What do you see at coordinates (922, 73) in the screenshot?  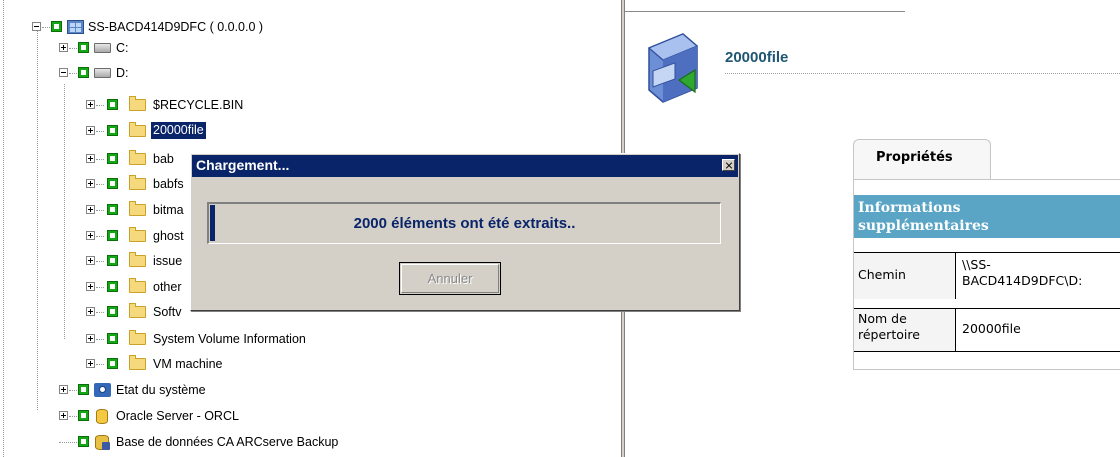 I see `title-divider` at bounding box center [922, 73].